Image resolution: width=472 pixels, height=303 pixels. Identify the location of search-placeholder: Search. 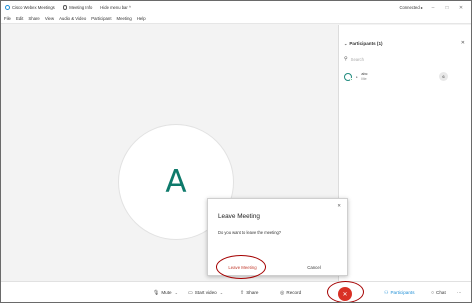
(357, 59).